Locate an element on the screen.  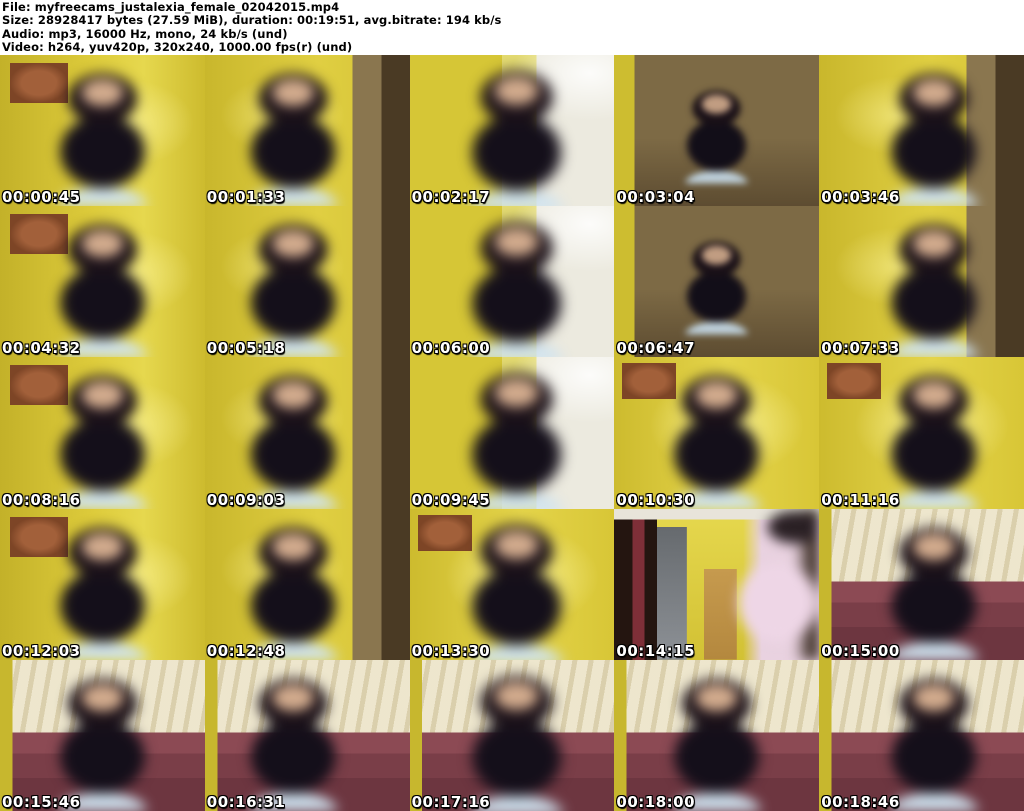
timestamp-label: 00:06:47 is located at coordinates (656, 348).